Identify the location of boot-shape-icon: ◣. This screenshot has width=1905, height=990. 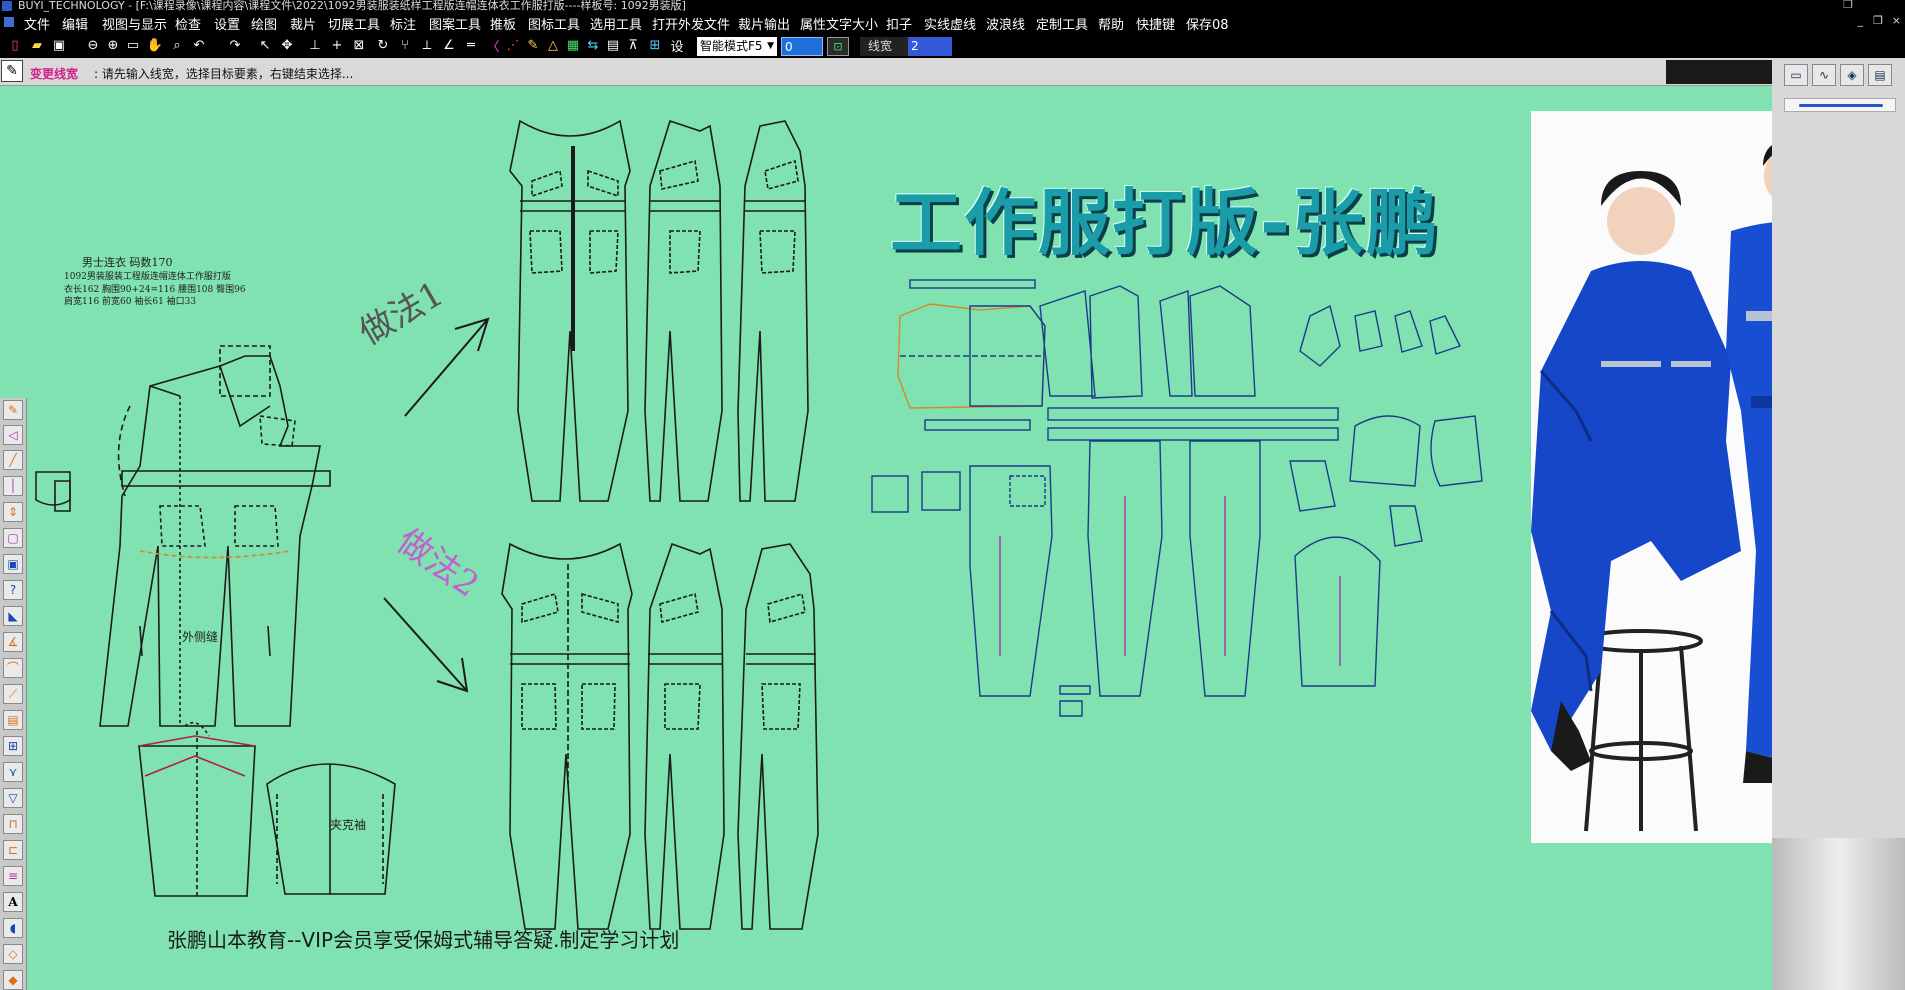
(13, 616).